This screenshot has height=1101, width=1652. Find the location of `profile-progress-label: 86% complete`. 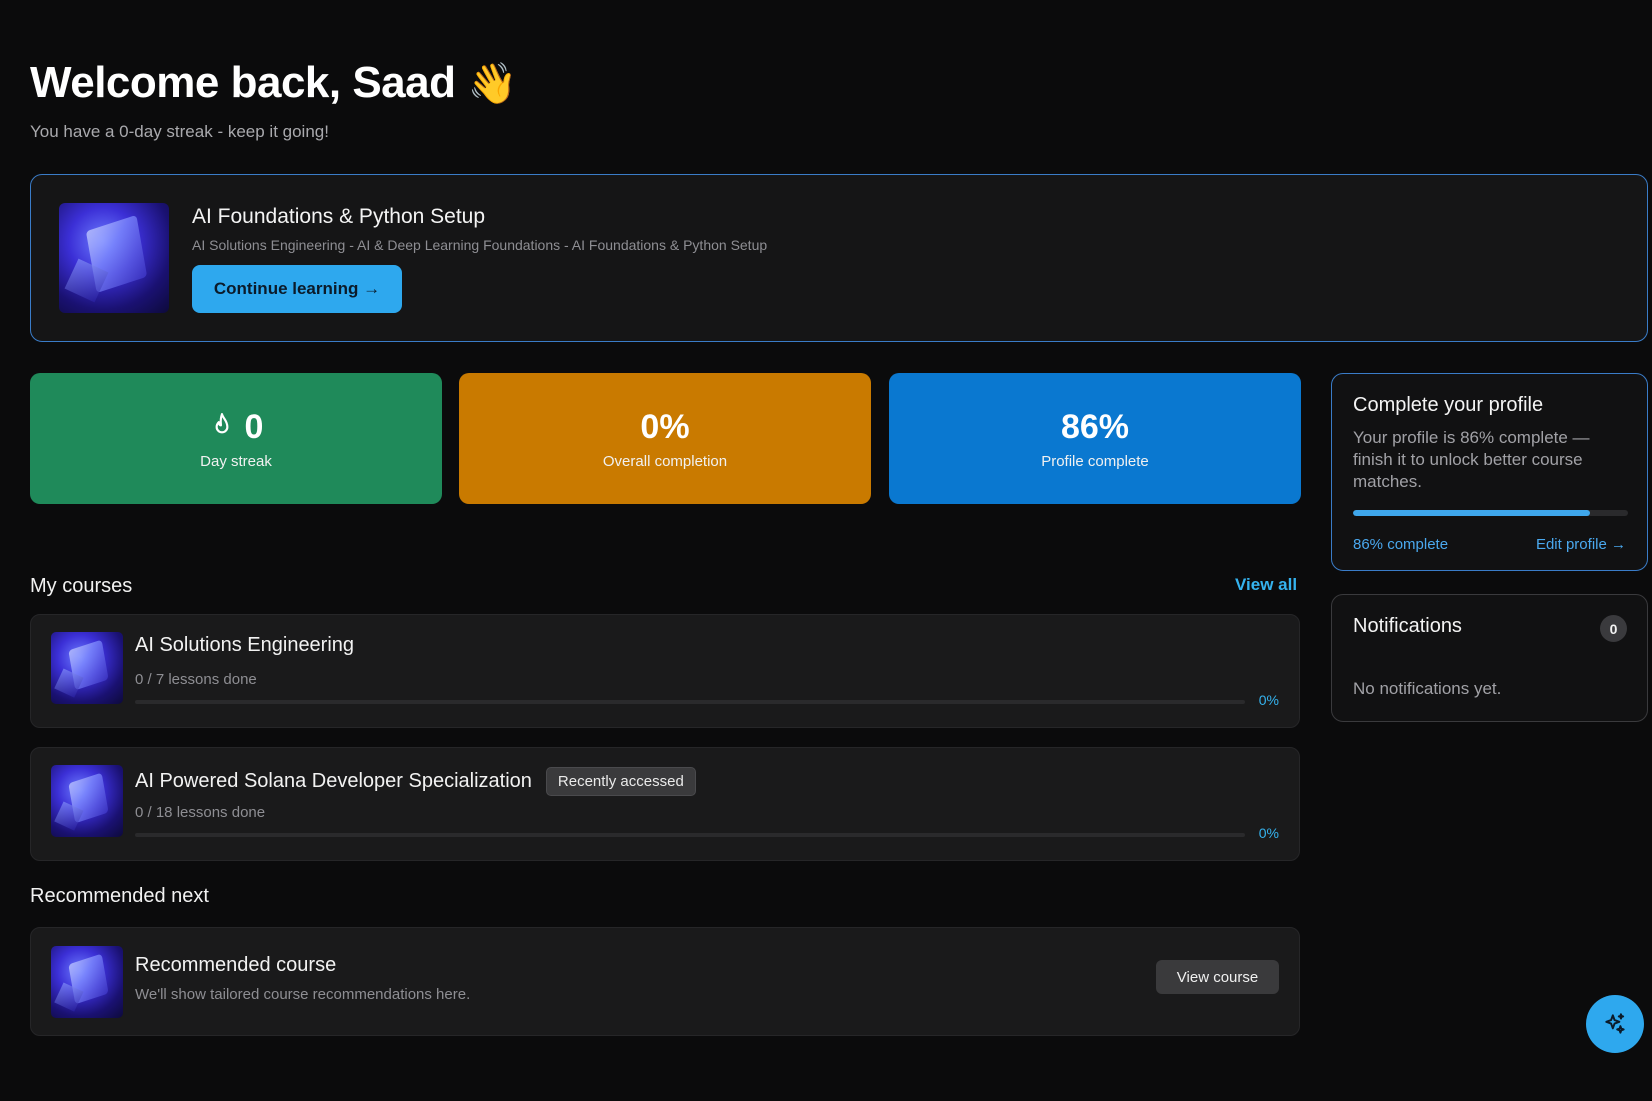

profile-progress-label: 86% complete is located at coordinates (1401, 544).